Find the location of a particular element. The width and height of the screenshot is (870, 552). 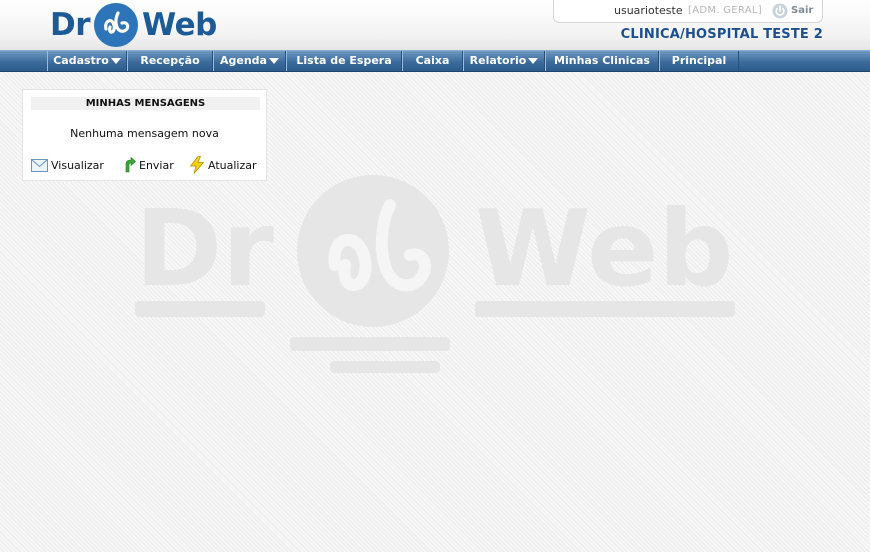

messages-title: MINHAS MENSAGENS is located at coordinates (145, 103).